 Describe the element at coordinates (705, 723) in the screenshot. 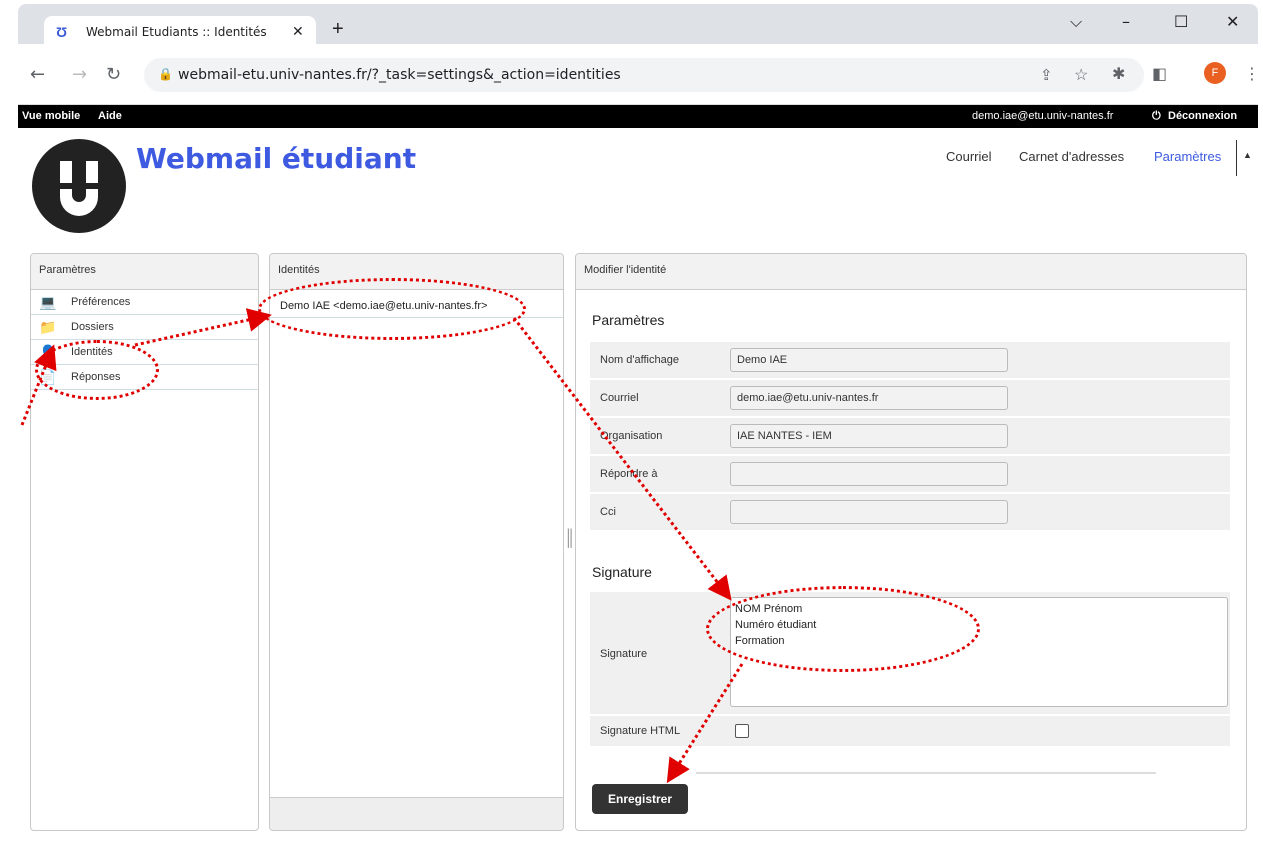

I see `annotation-arrow-to-save` at that location.